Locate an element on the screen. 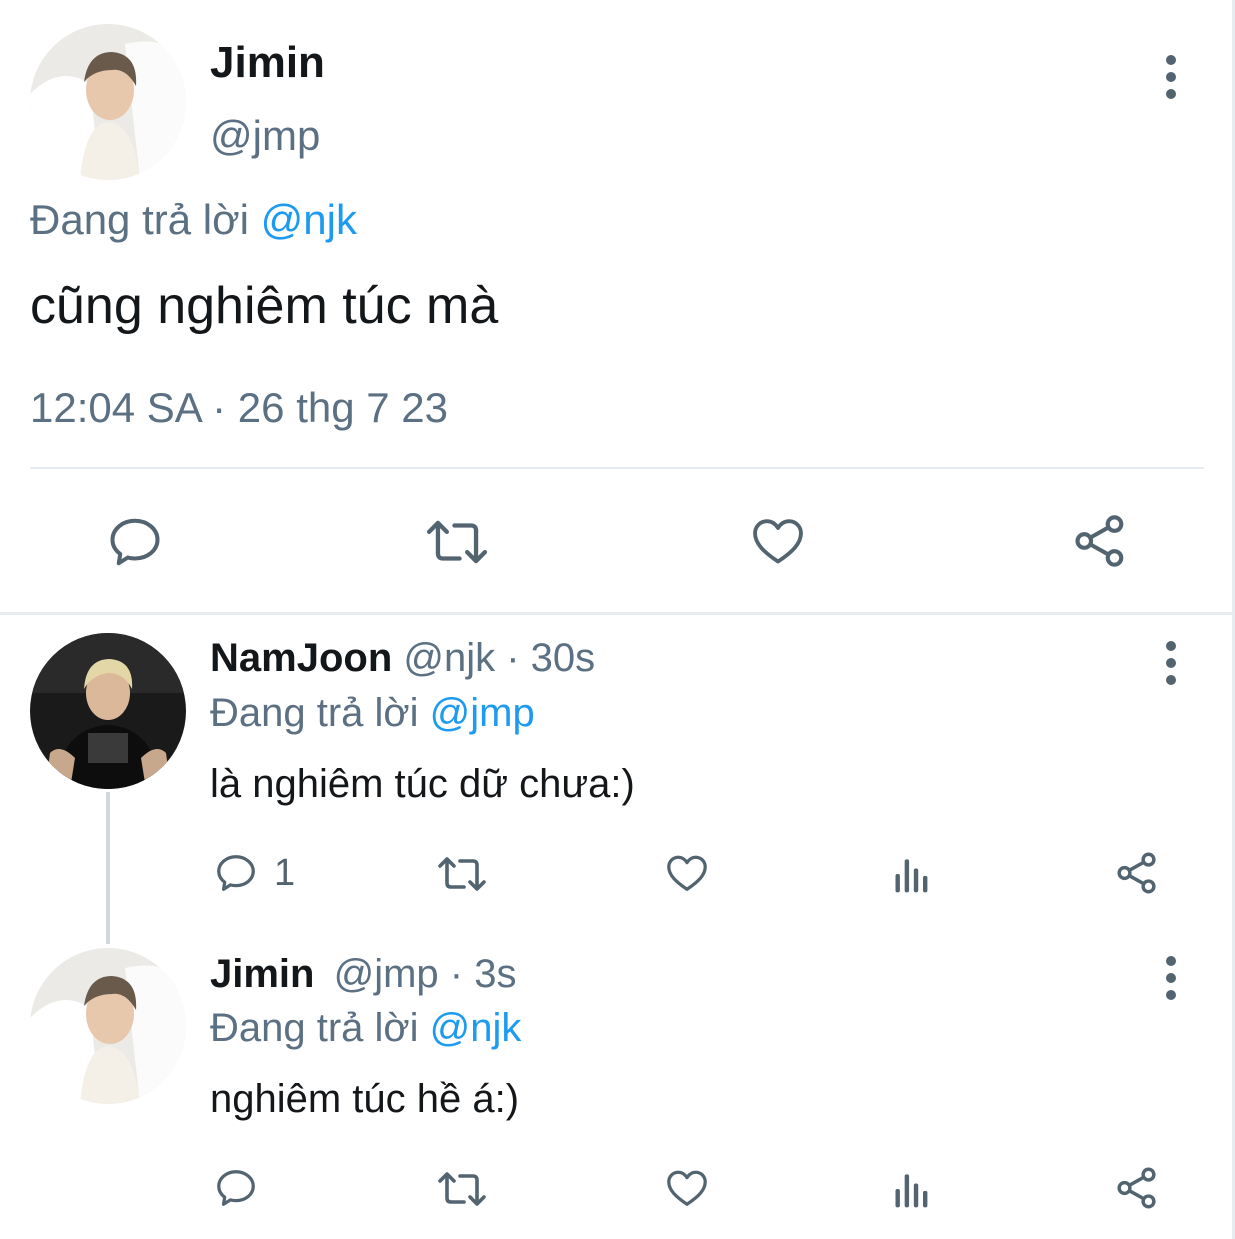 The image size is (1235, 1239). replying-to: Đang trả lời @jmp is located at coordinates (372, 713).